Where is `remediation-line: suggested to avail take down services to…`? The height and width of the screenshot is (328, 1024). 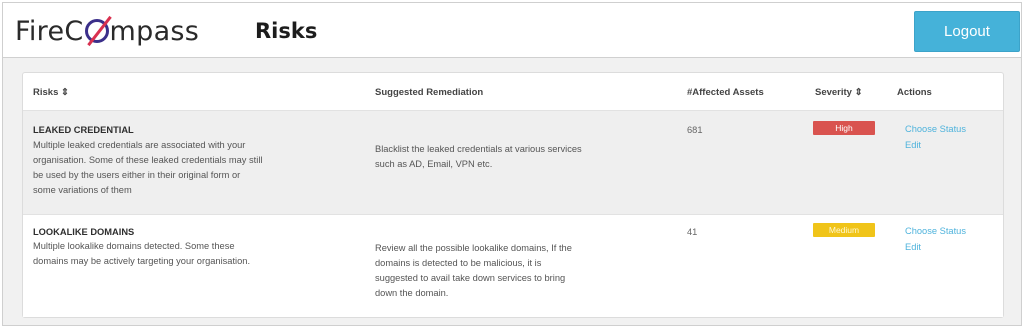 remediation-line: suggested to avail take down services to… is located at coordinates (470, 278).